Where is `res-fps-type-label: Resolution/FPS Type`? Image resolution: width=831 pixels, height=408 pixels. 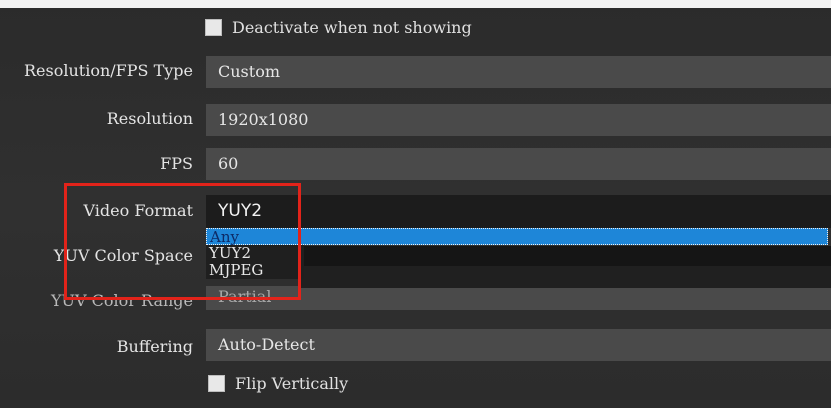
res-fps-type-label: Resolution/FPS Type is located at coordinates (108, 70).